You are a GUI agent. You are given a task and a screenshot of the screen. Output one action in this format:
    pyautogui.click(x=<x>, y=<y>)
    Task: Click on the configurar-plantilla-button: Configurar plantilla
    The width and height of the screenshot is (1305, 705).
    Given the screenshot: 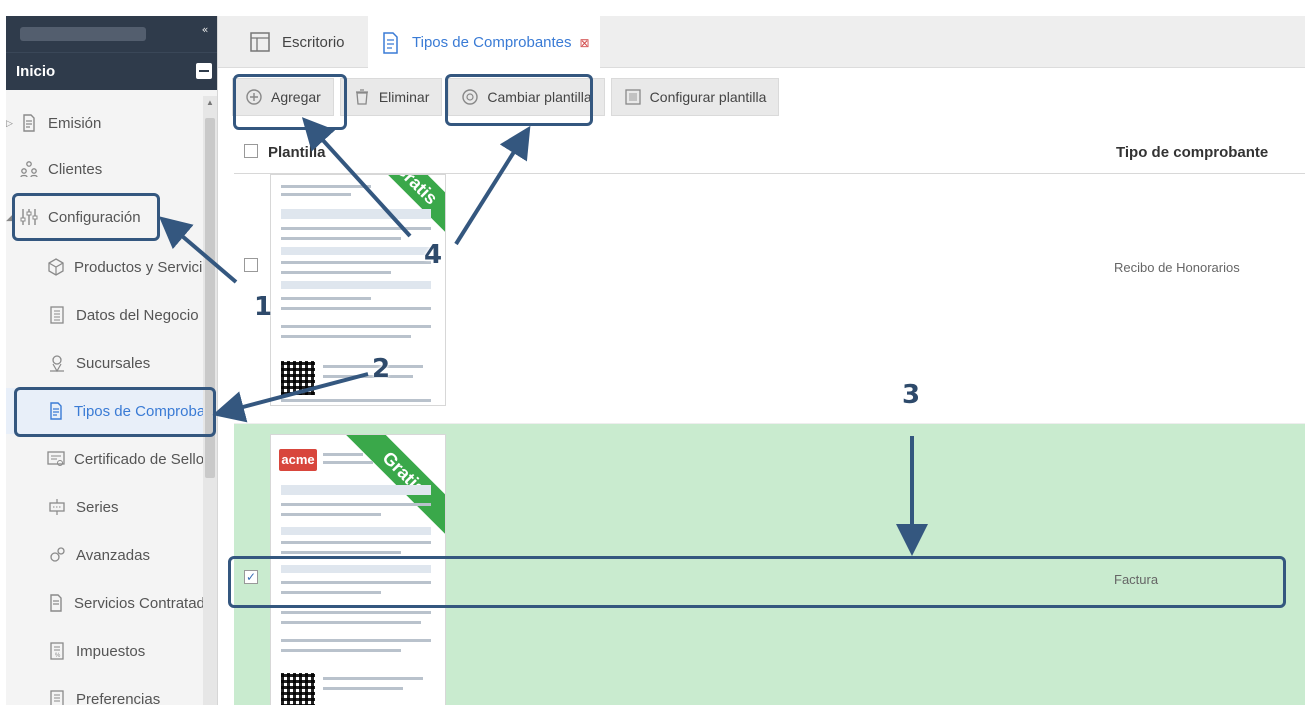 What is the action you would take?
    pyautogui.click(x=695, y=97)
    